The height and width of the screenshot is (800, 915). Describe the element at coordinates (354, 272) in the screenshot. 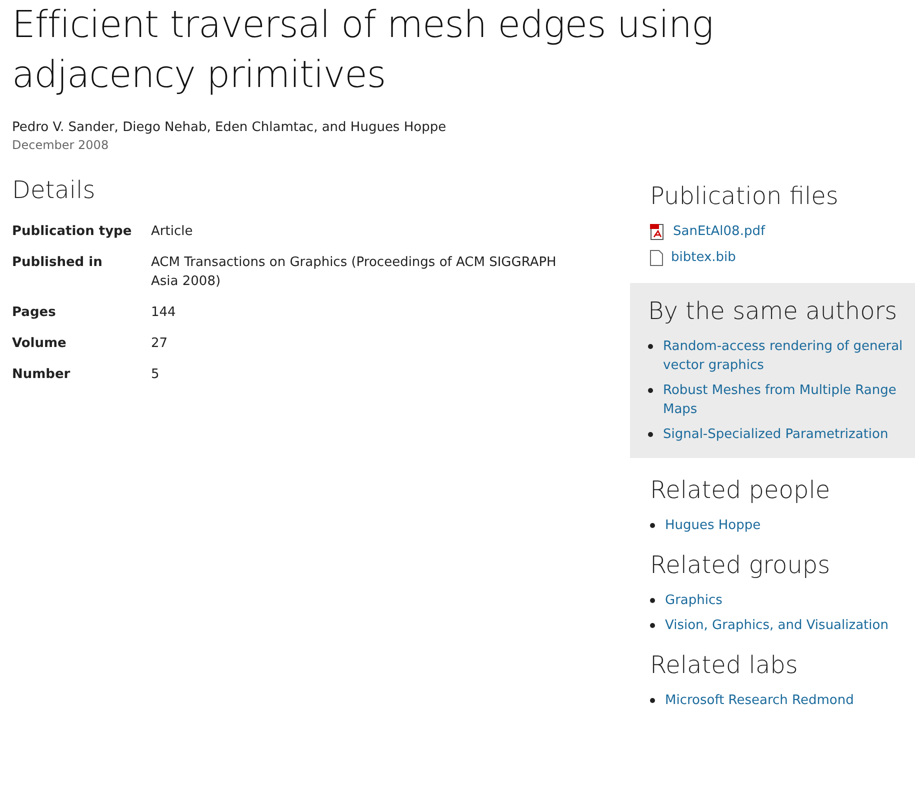

I see `detail-value: ACM Transactions on Graphics (Proceedings of ACM SIGGRAPH Asia 2008)` at that location.